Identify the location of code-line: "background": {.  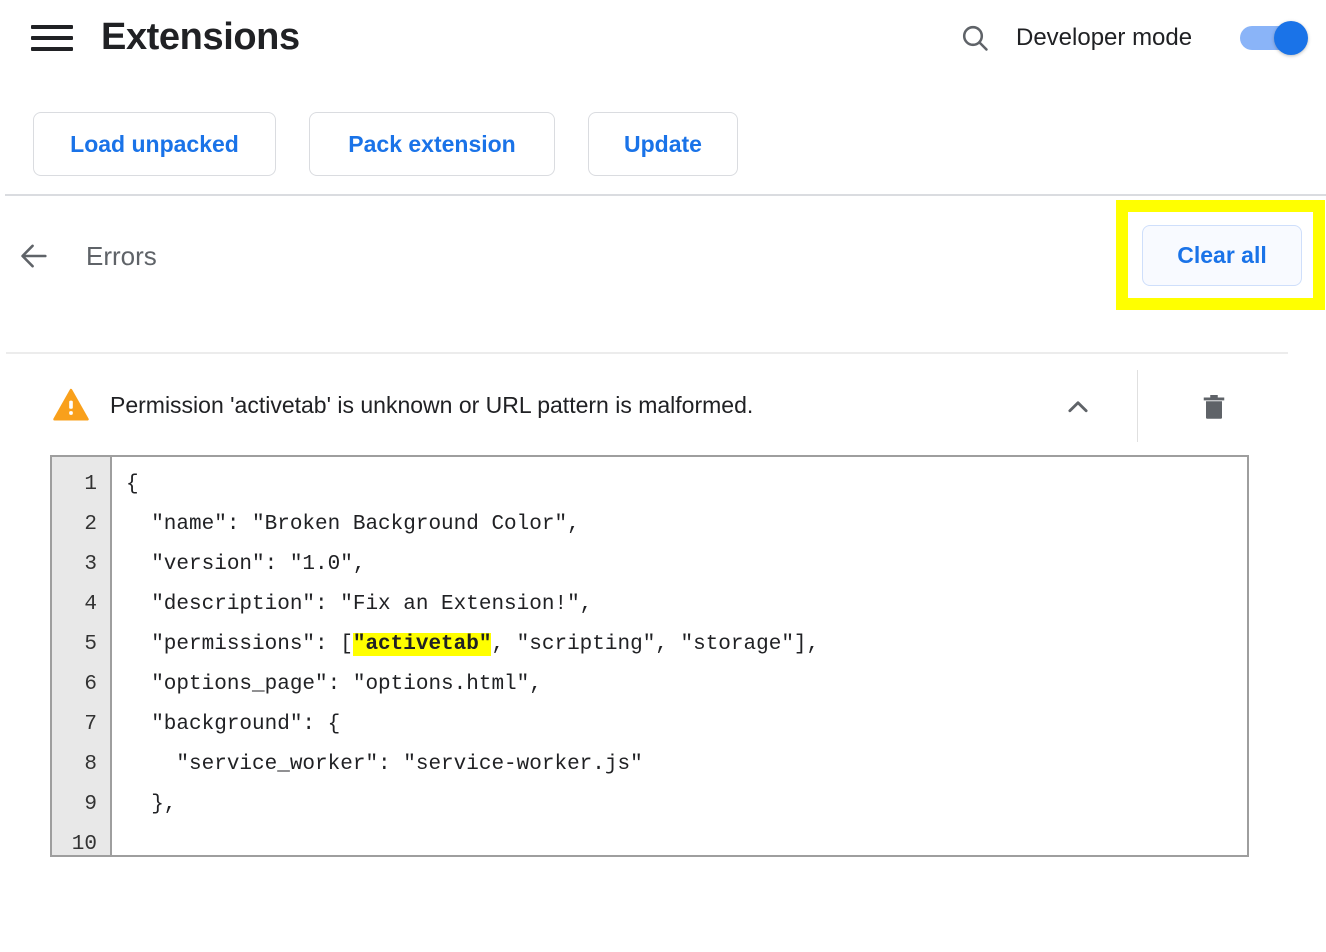
(686, 725).